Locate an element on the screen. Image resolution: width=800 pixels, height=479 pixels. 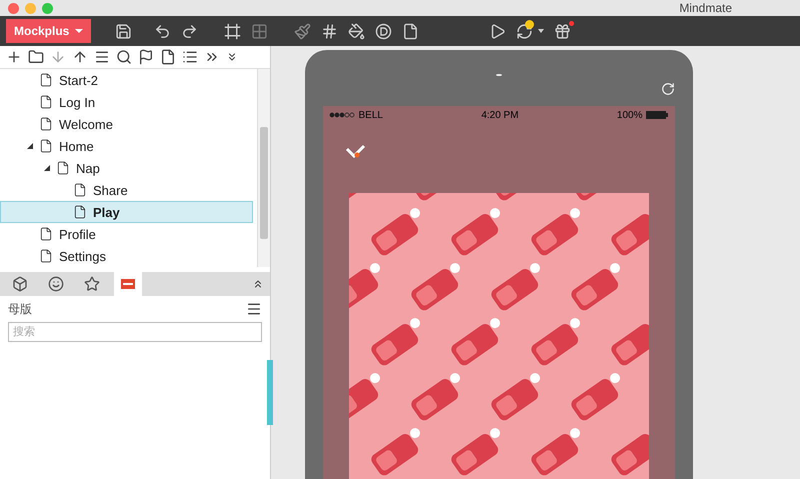
carrier-text: BELL is located at coordinates (370, 115).